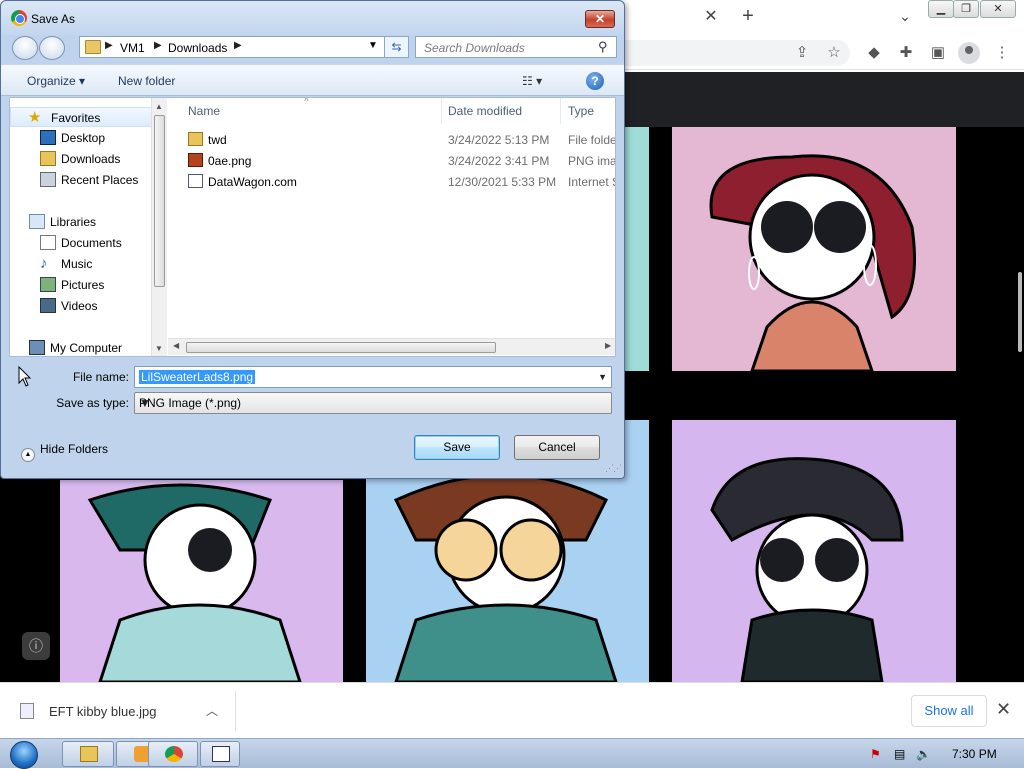 This screenshot has width=1024, height=769. Describe the element at coordinates (103, 711) in the screenshot. I see `download-file-name: EFT kibby blue.jpg` at that location.